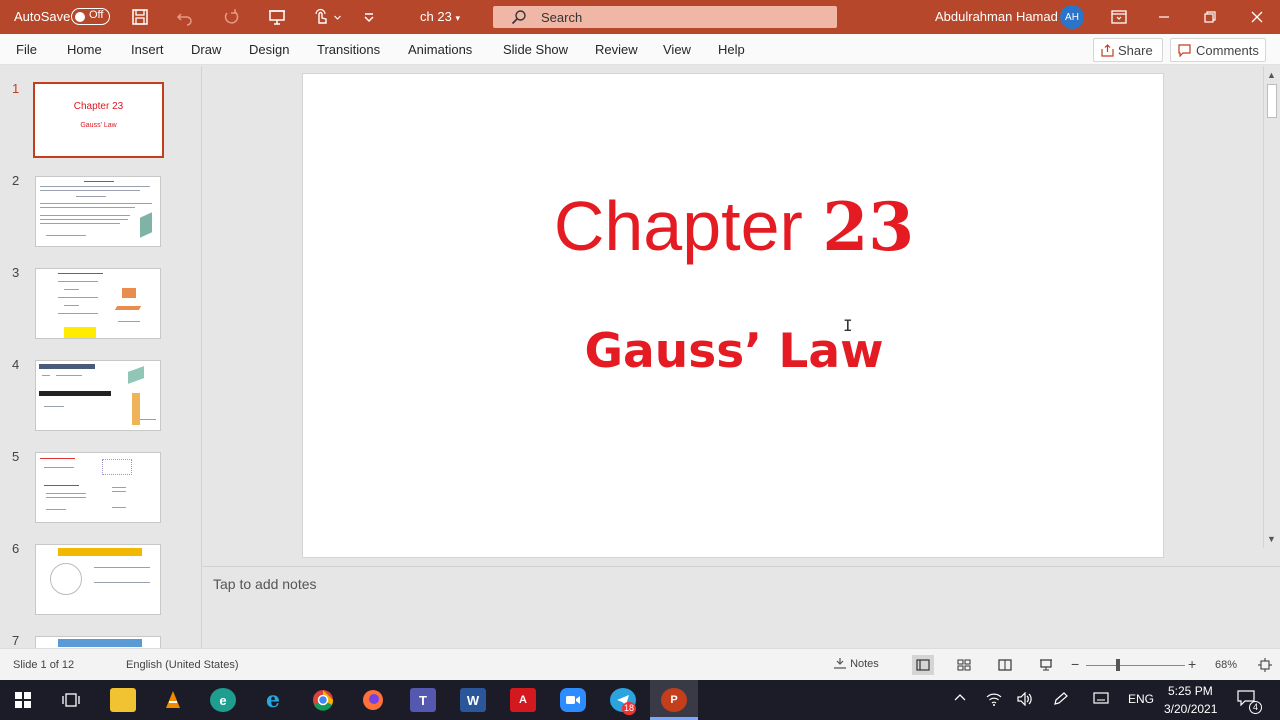  What do you see at coordinates (840, 663) in the screenshot?
I see `notes-icon` at bounding box center [840, 663].